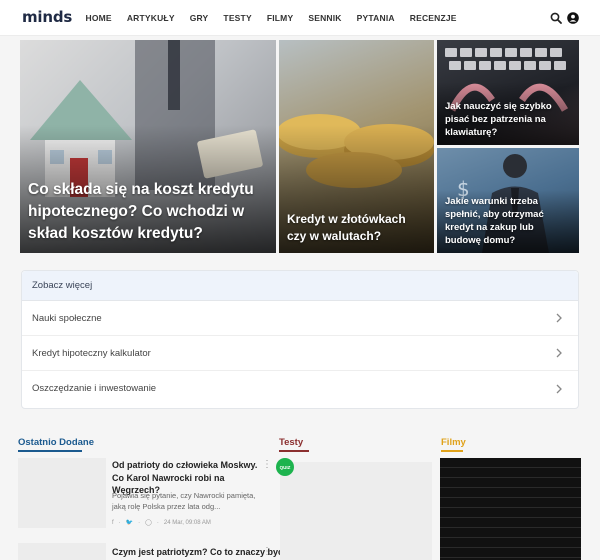 This screenshot has height=560, width=600. I want to click on hero-card-currency-loan: Kredyt w złotówkach czy w walutach?, so click(356, 146).